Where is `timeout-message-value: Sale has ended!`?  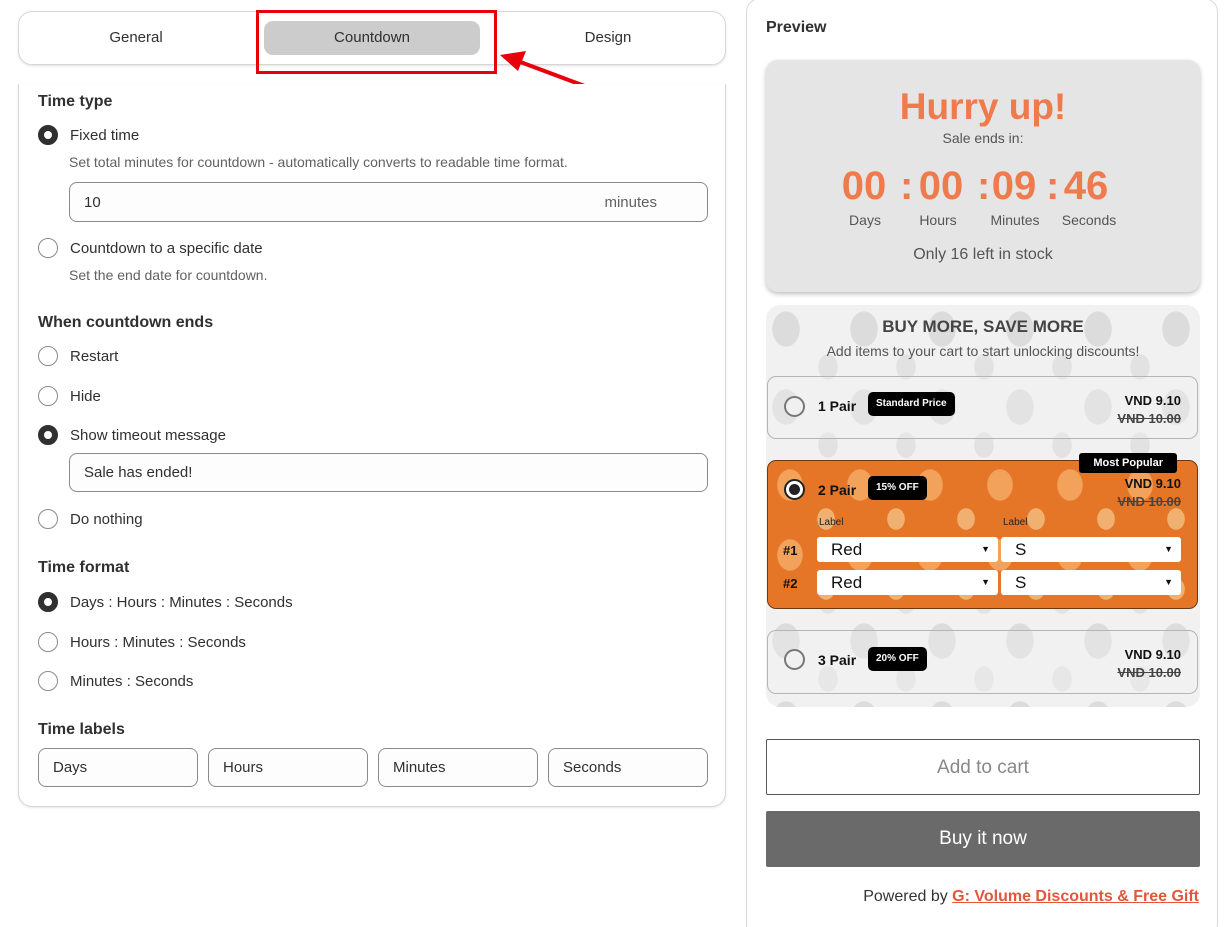
timeout-message-value: Sale has ended! is located at coordinates (138, 472).